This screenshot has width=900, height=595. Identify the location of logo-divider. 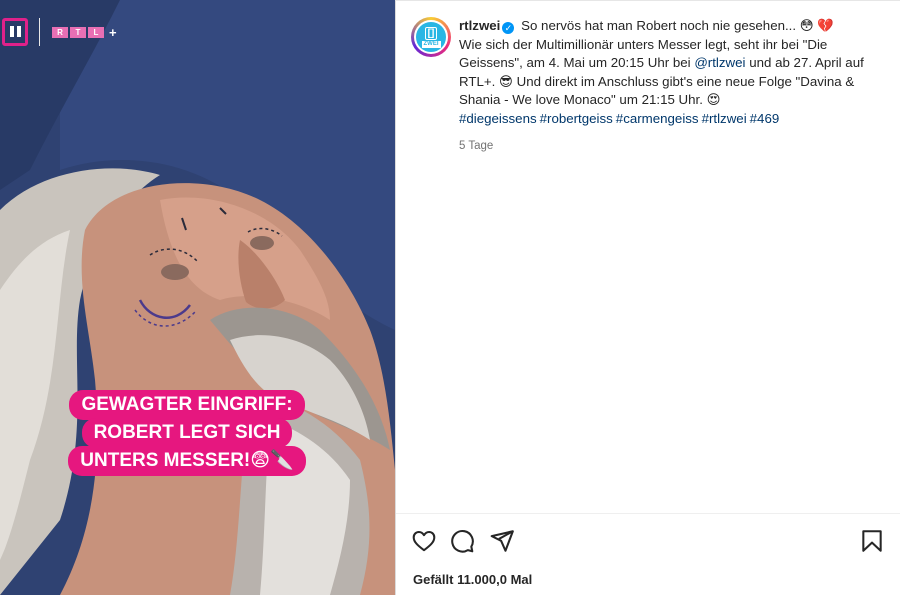
(39, 32).